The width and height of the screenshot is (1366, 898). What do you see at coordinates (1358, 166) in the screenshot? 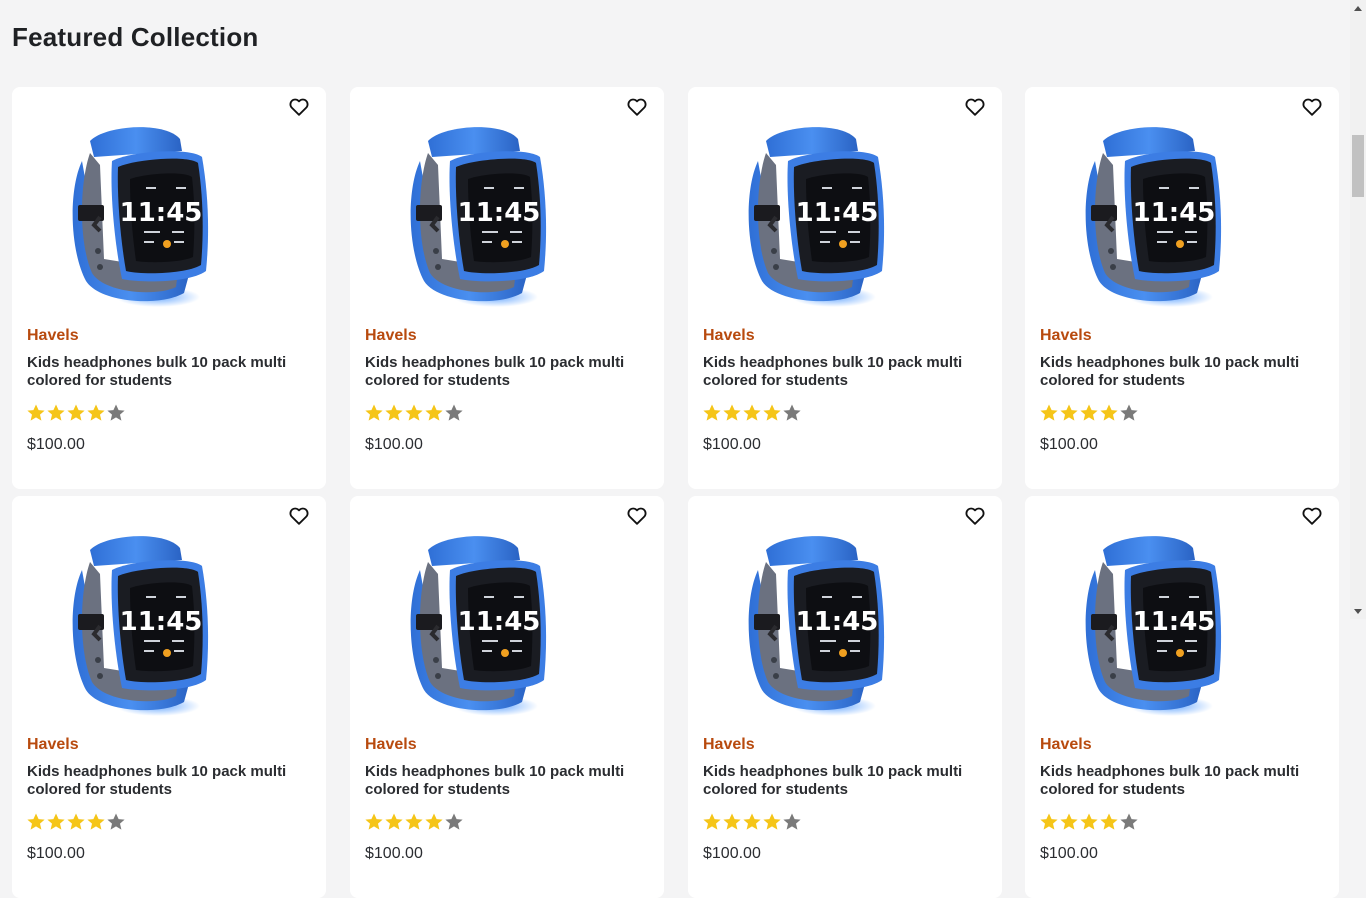
I see `scrollbar-thumb` at bounding box center [1358, 166].